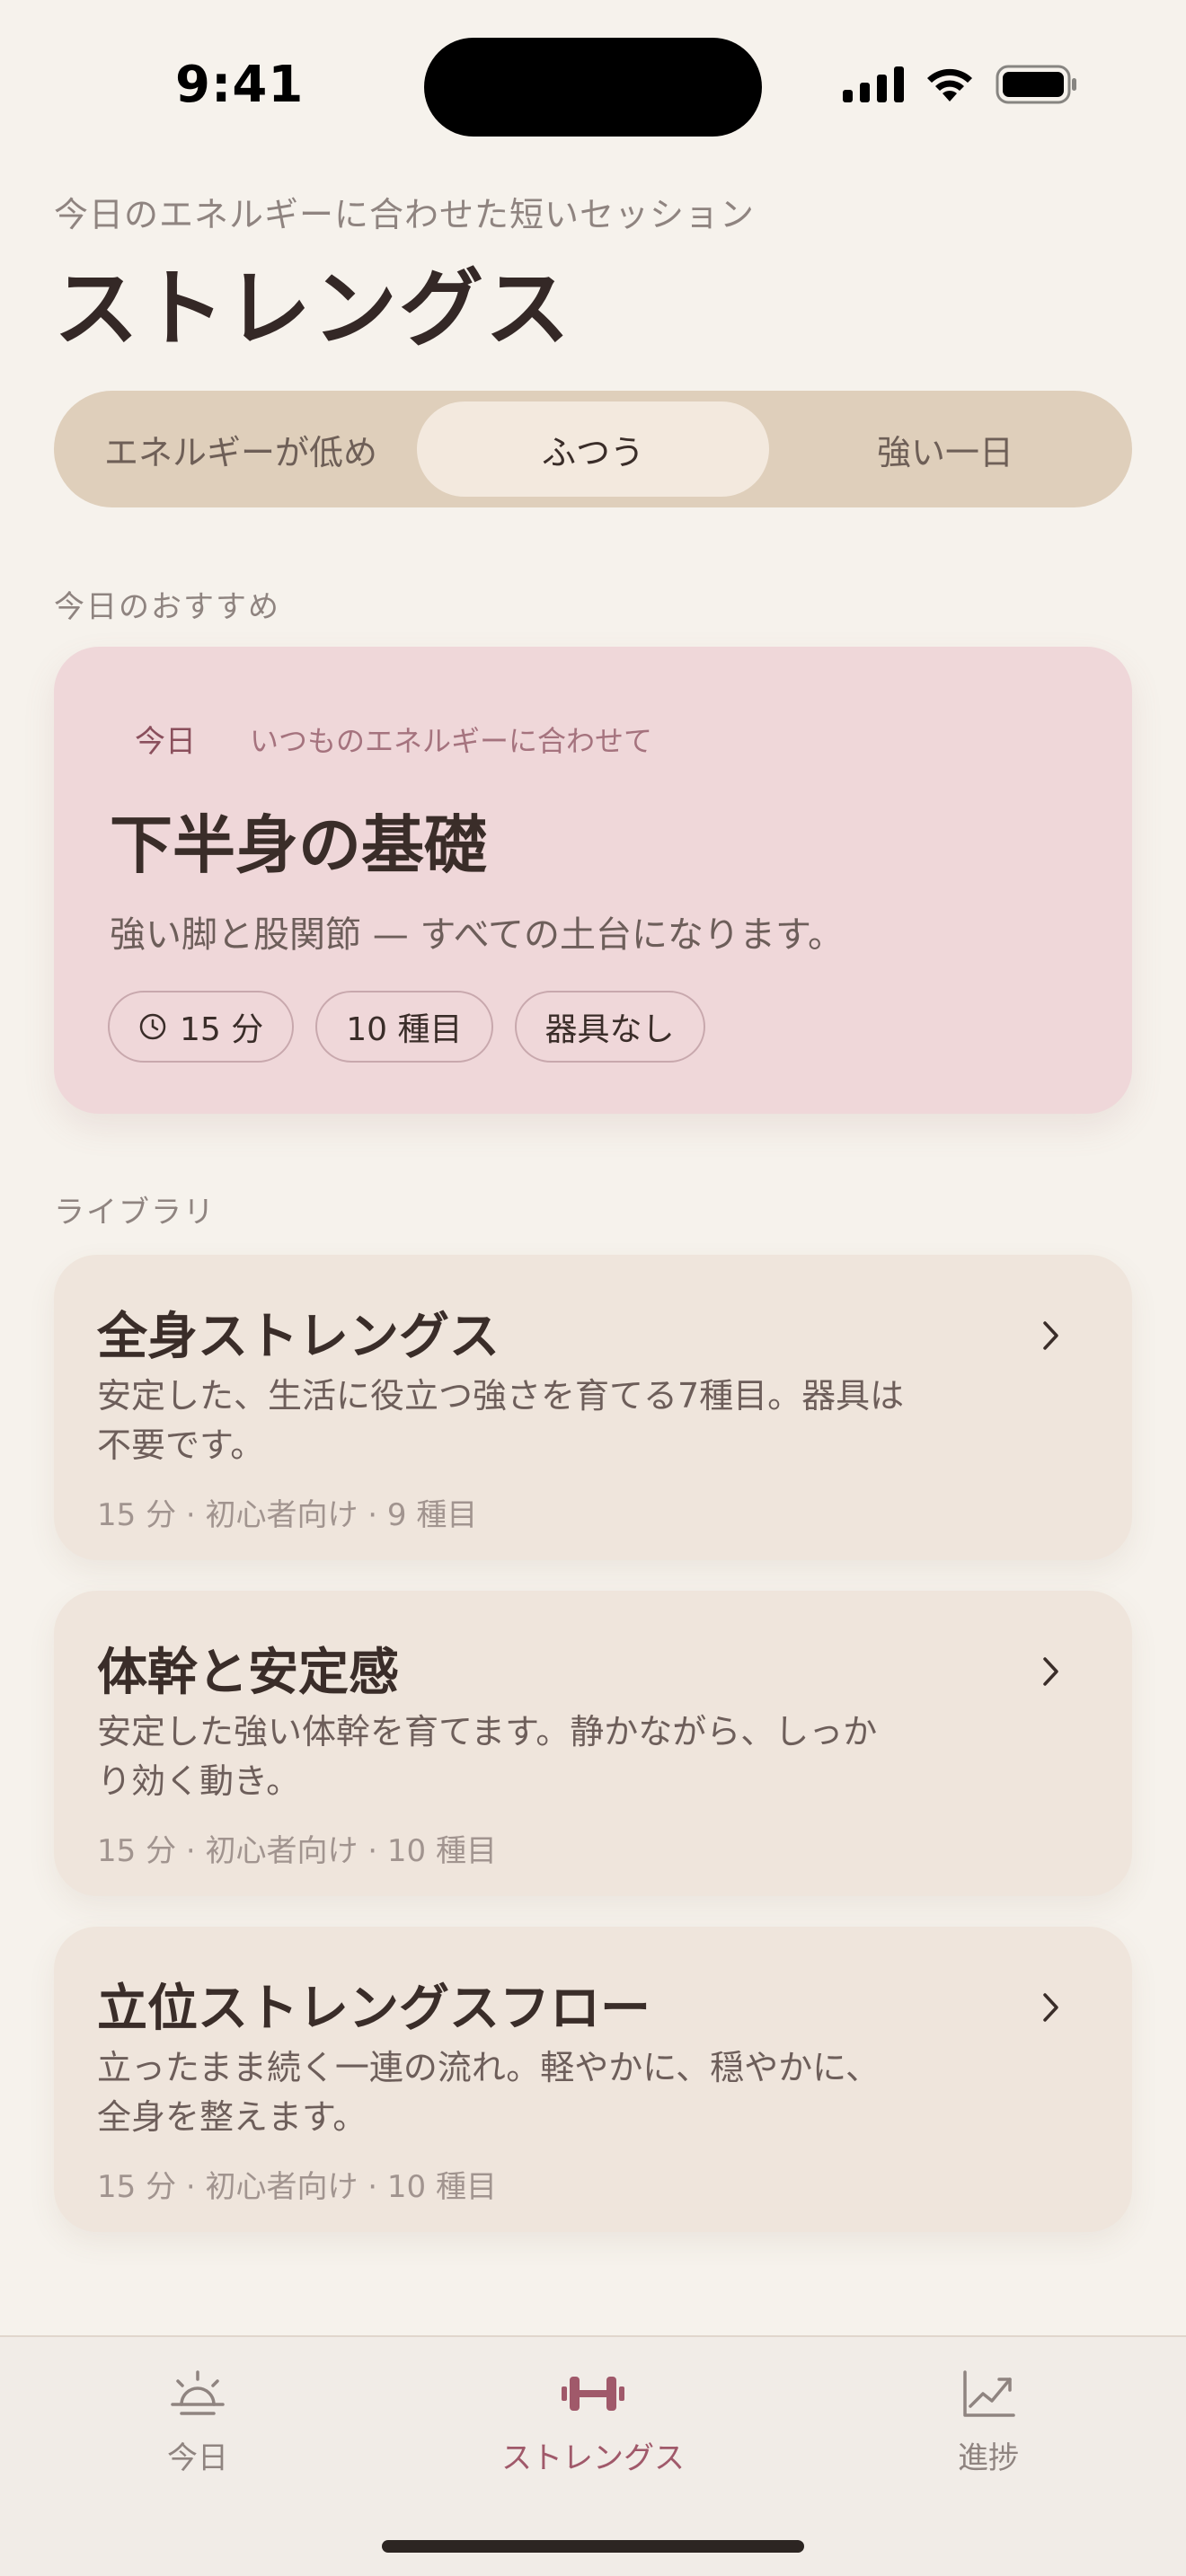  I want to click on recommendation-tag-sub: いつものエネルギーに合わせて, so click(451, 741).